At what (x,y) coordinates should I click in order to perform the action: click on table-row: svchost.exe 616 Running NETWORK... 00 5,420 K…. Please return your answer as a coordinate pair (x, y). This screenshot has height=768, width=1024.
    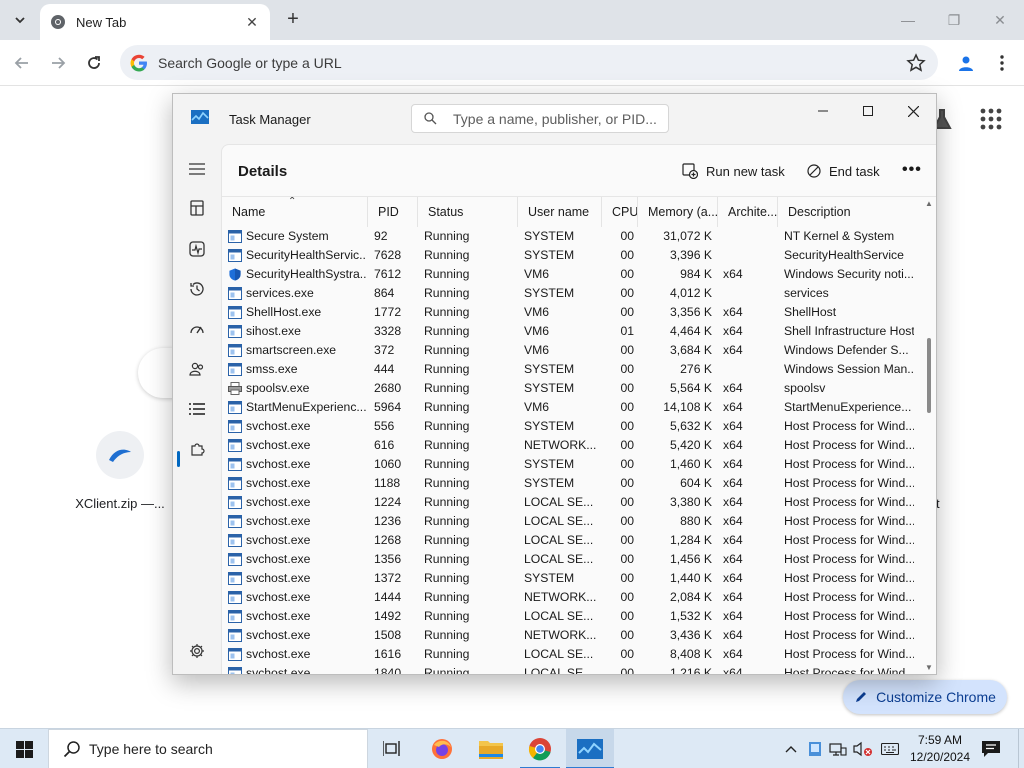
    Looking at the image, I should click on (572, 445).